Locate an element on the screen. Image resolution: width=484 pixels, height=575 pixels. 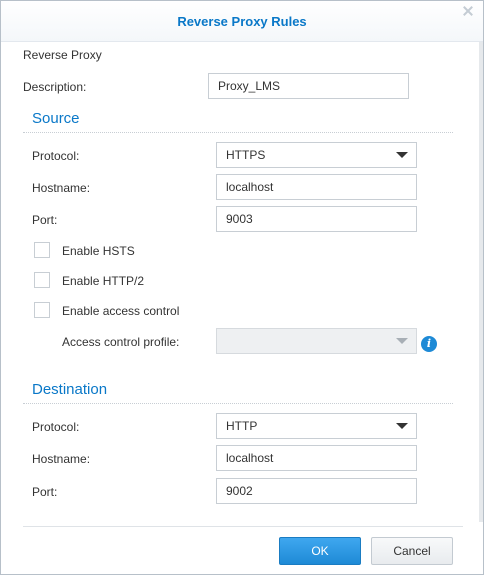
destination-section-title: Destination is located at coordinates (70, 389).